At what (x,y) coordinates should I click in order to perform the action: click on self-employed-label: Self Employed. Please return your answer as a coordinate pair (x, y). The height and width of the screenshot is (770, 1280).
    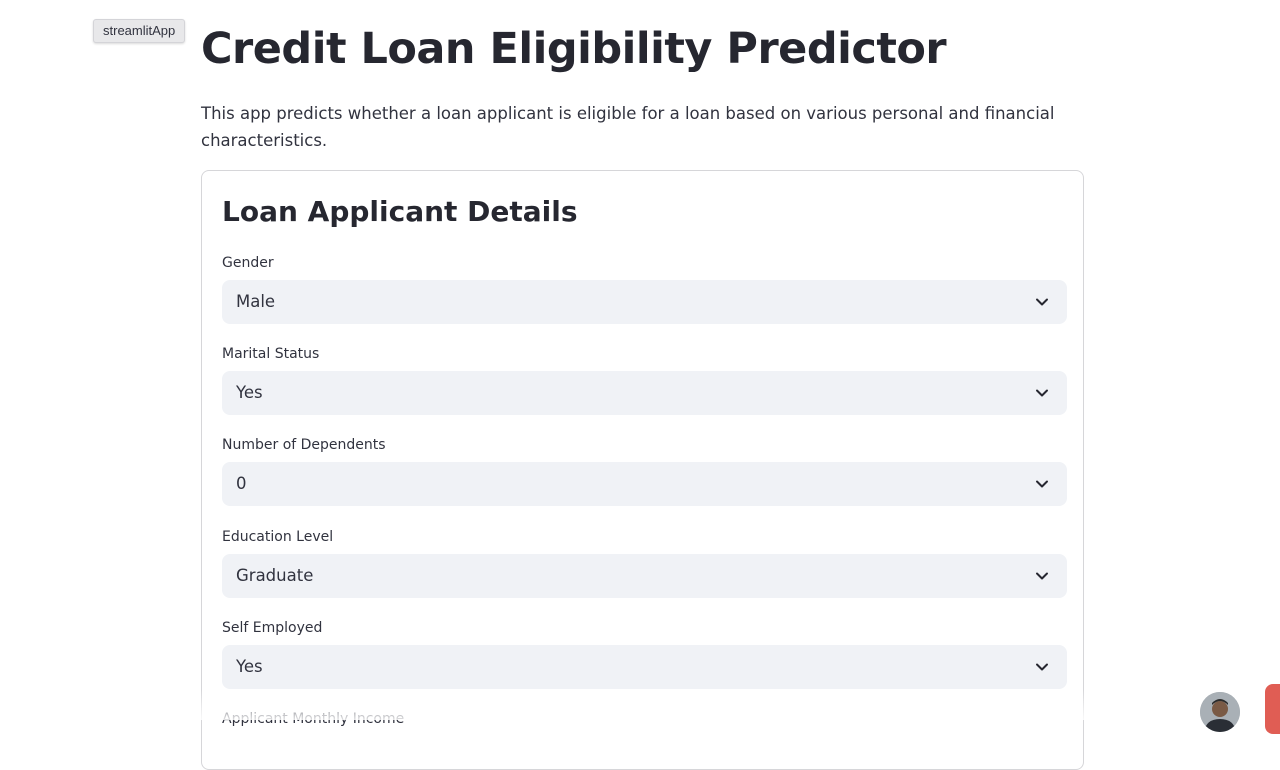
    Looking at the image, I should click on (272, 628).